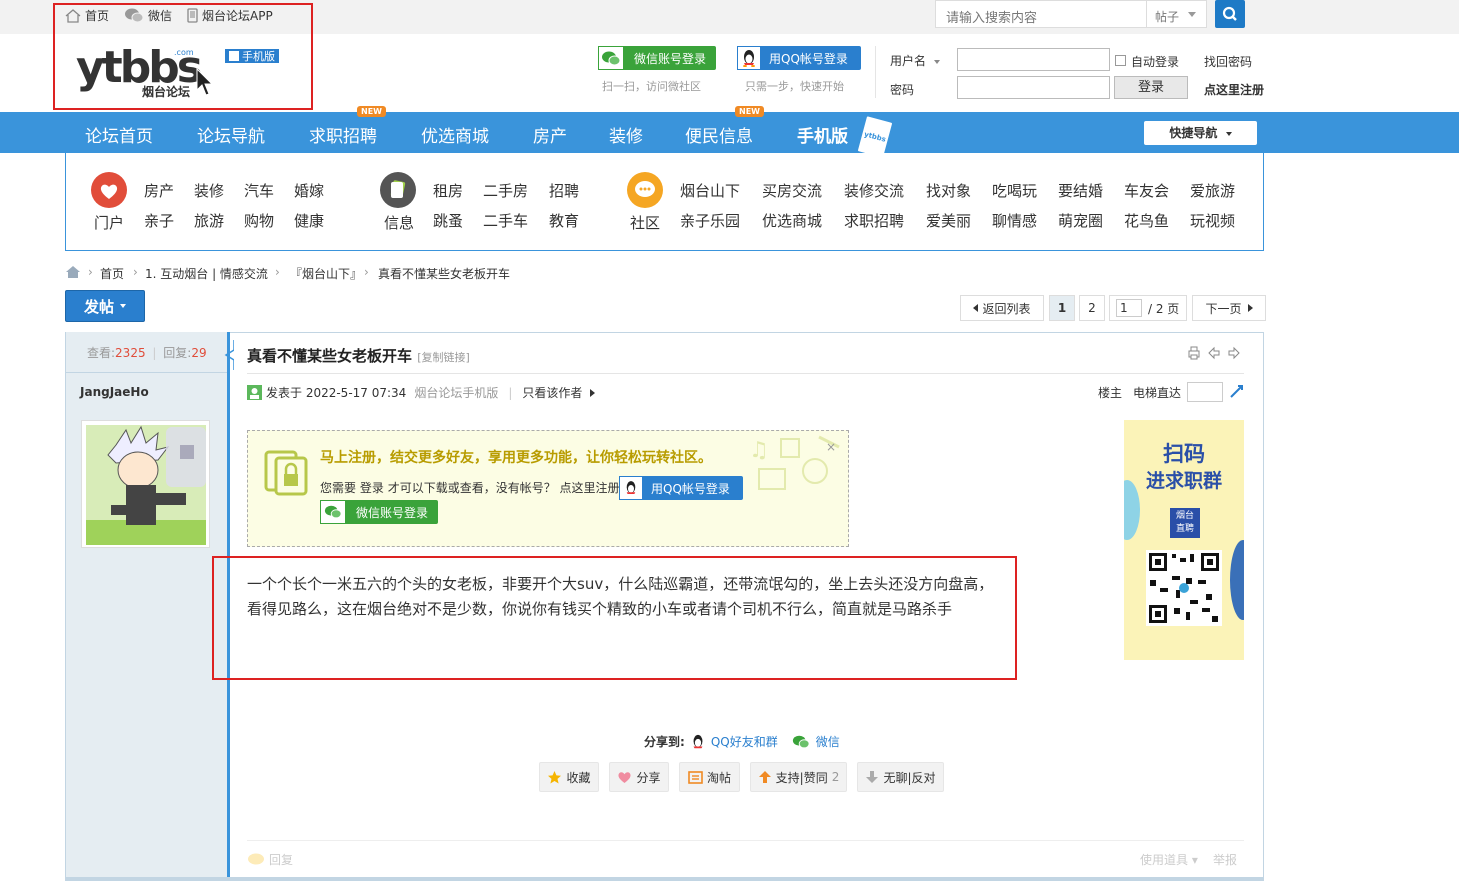 The height and width of the screenshot is (881, 1459). I want to click on new-post-button: 发帖, so click(105, 306).